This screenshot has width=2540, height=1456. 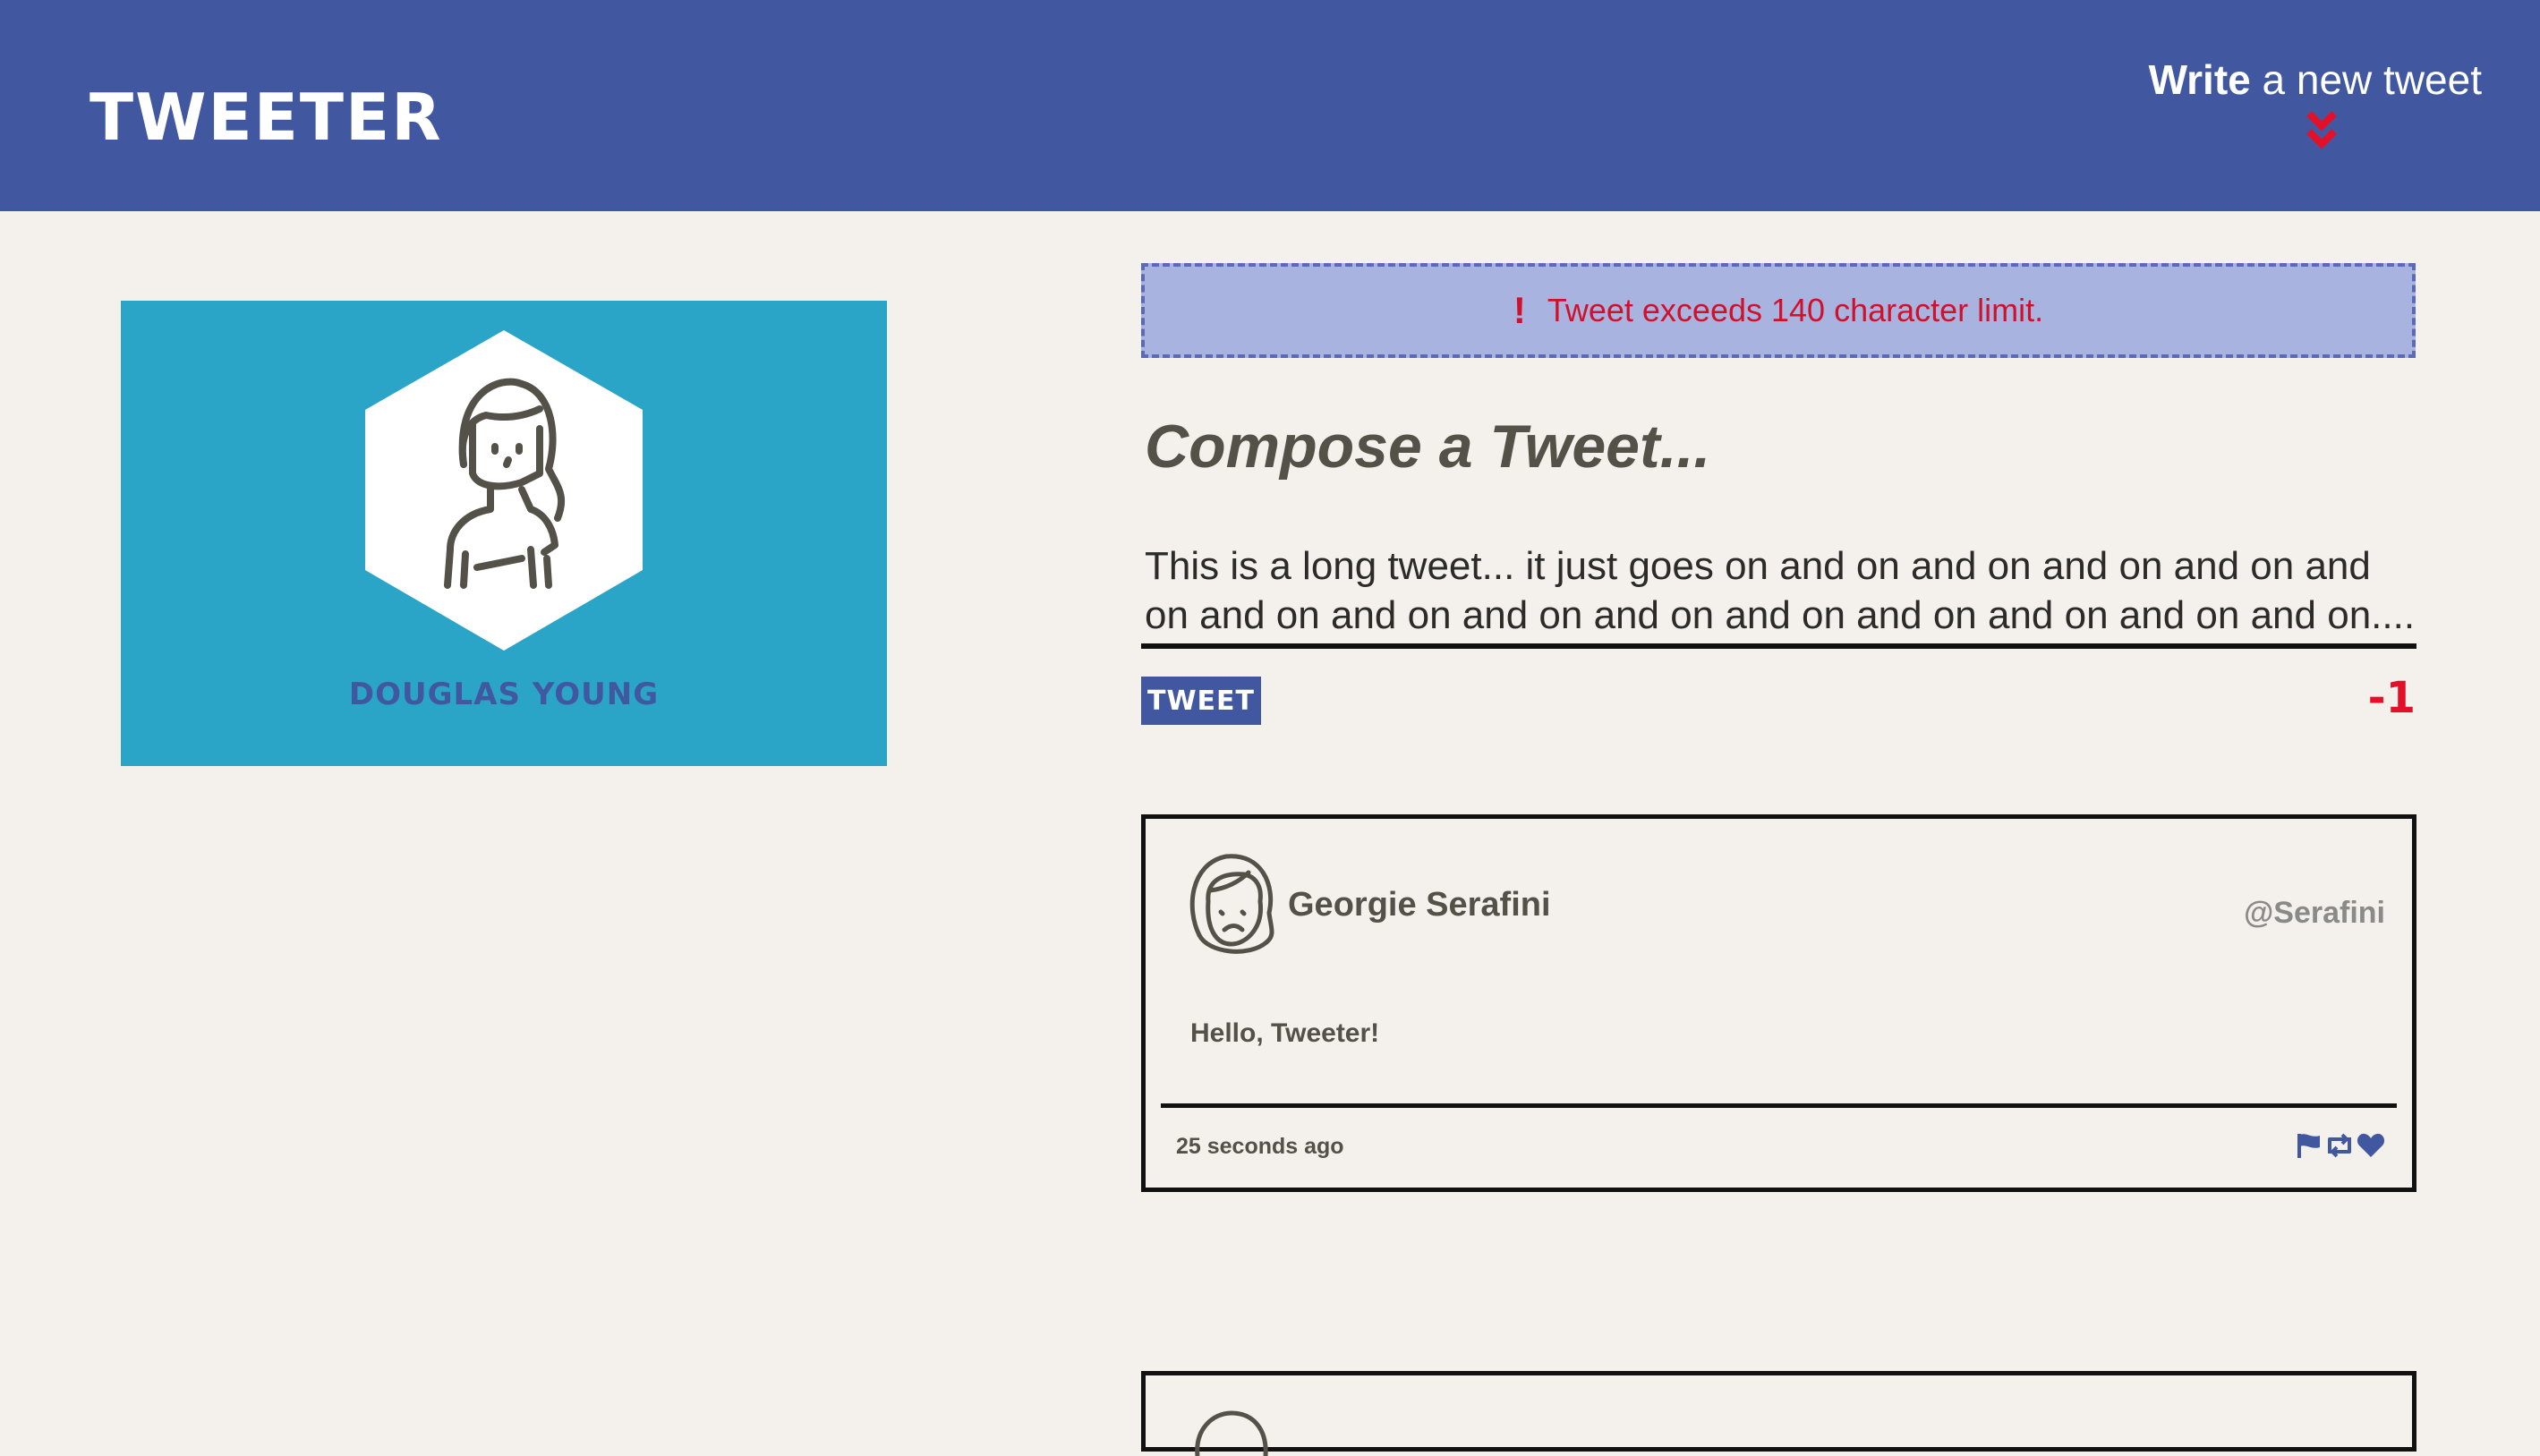 What do you see at coordinates (1260, 1146) in the screenshot?
I see `tweet-timestamp: 25 seconds ago` at bounding box center [1260, 1146].